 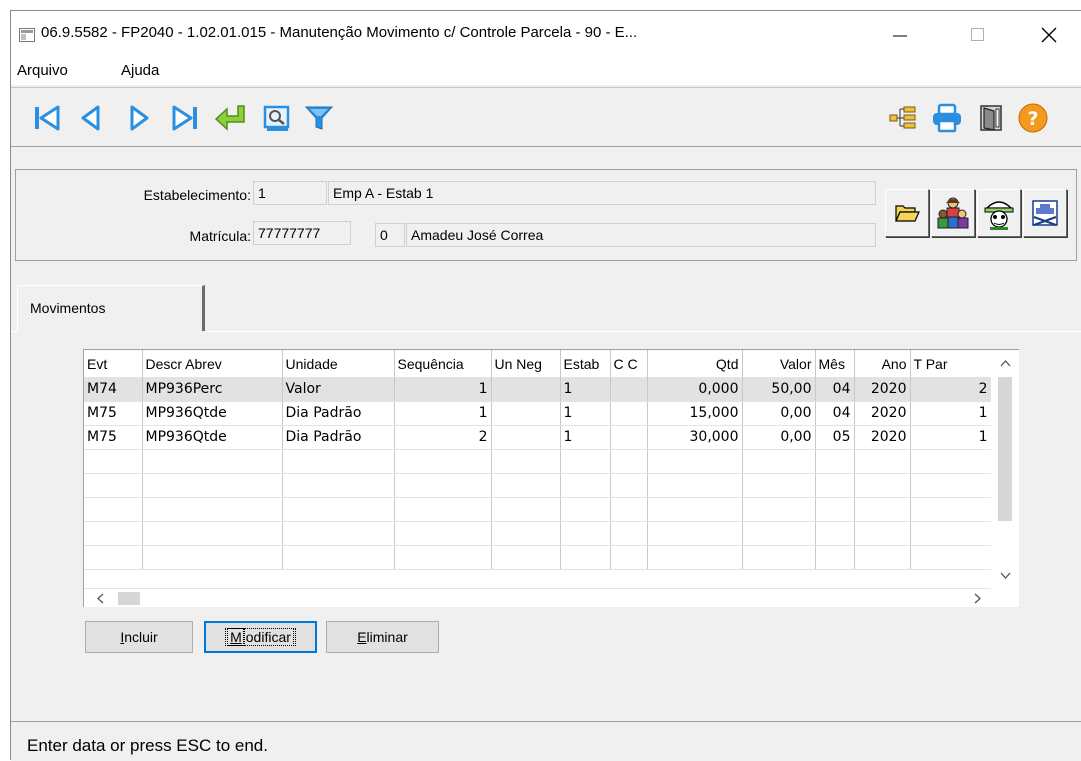 I want to click on filter-button, so click(x=319, y=118).